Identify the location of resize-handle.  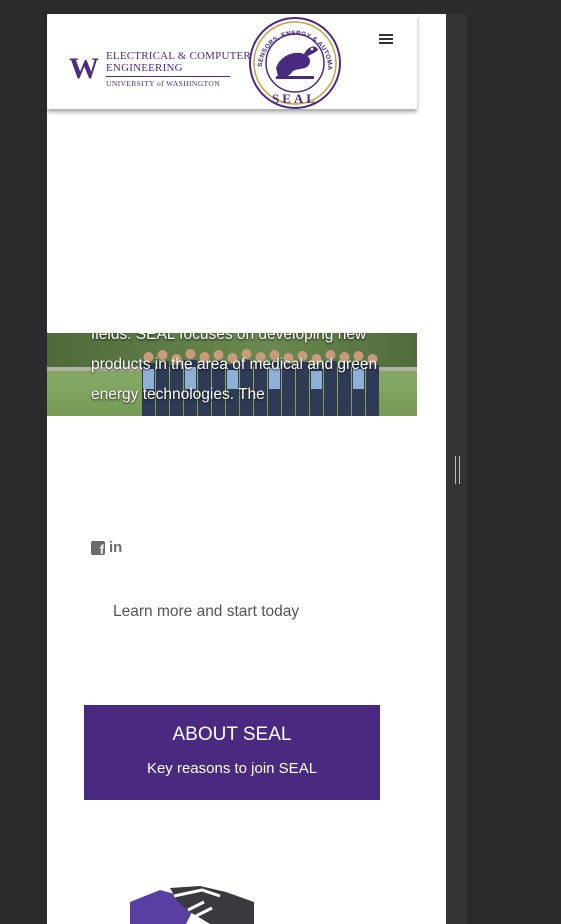
(457, 470).